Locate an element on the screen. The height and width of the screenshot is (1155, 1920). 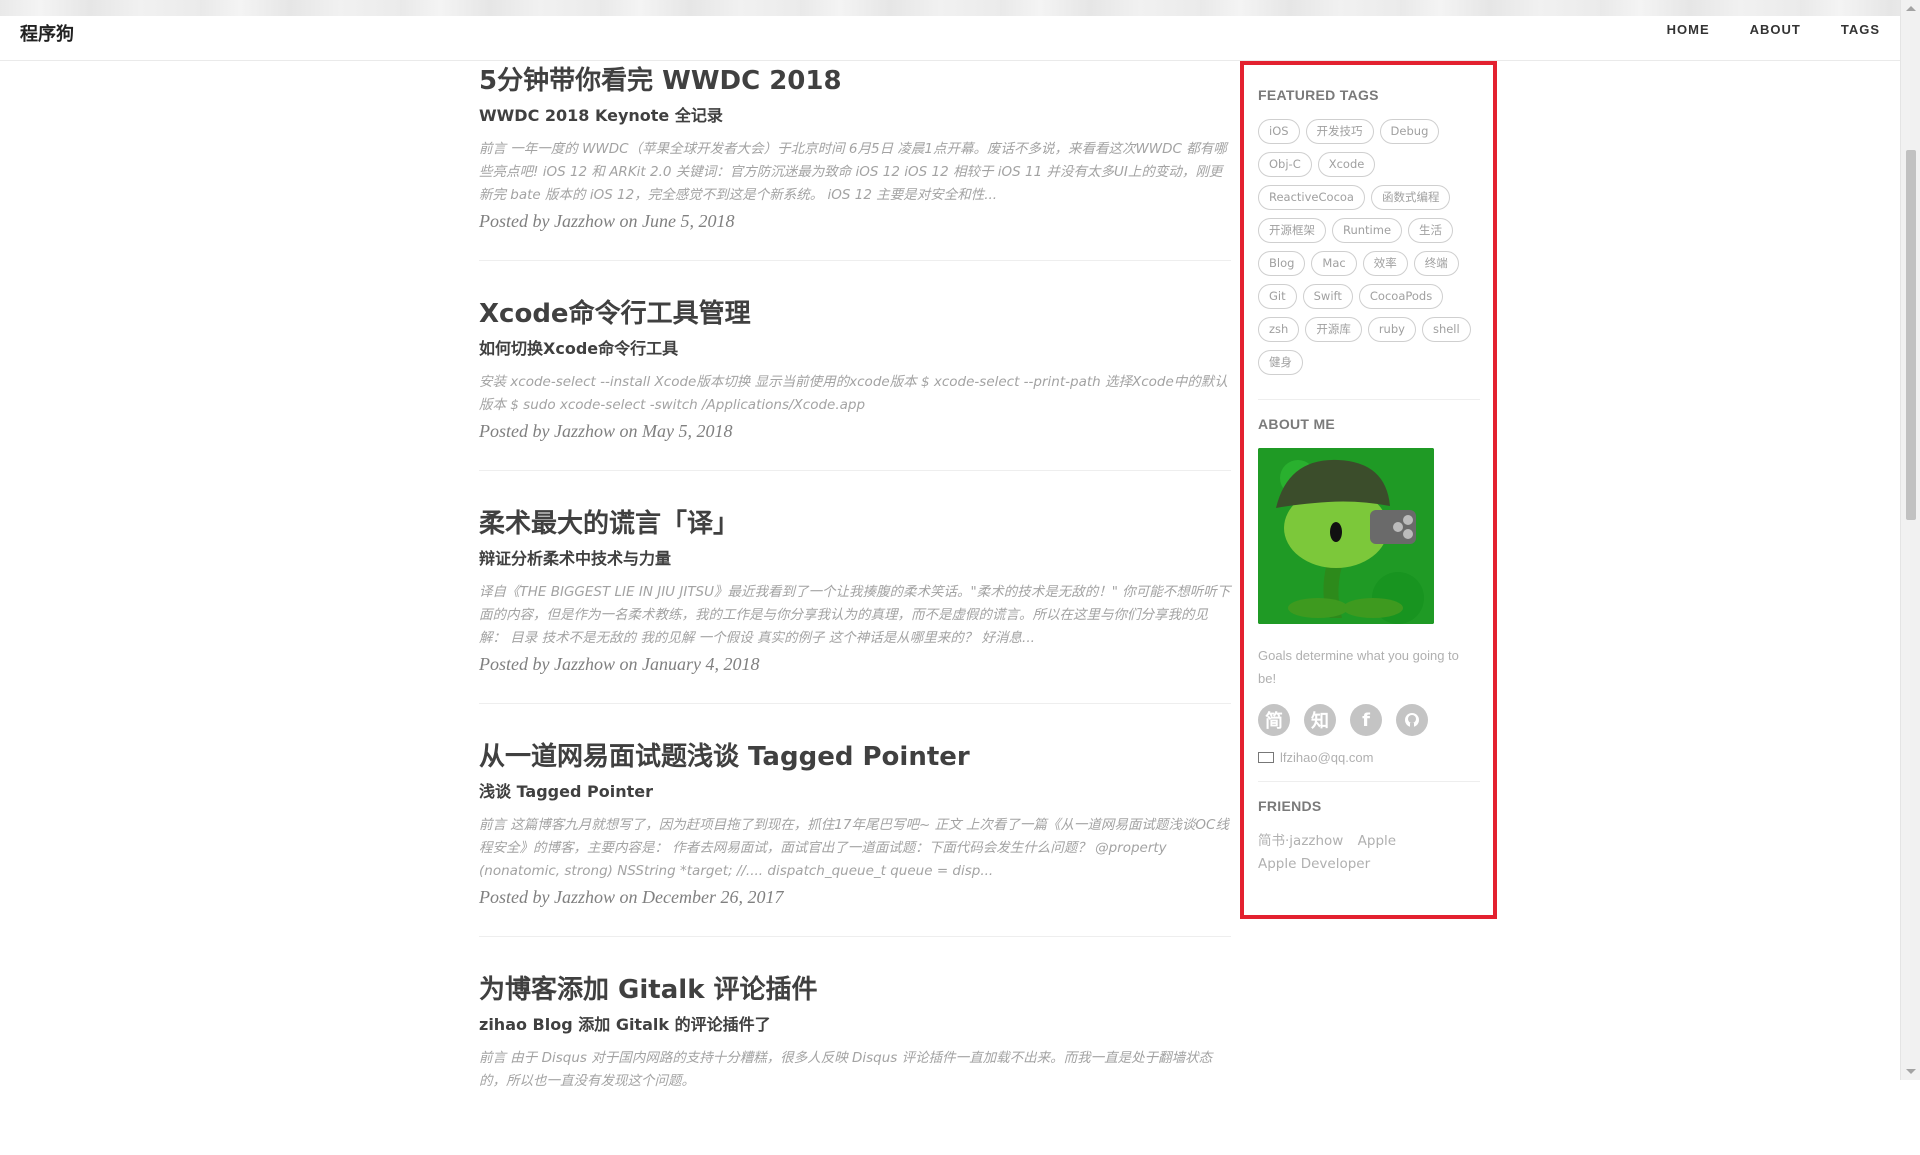
tag: 终端 is located at coordinates (1436, 263).